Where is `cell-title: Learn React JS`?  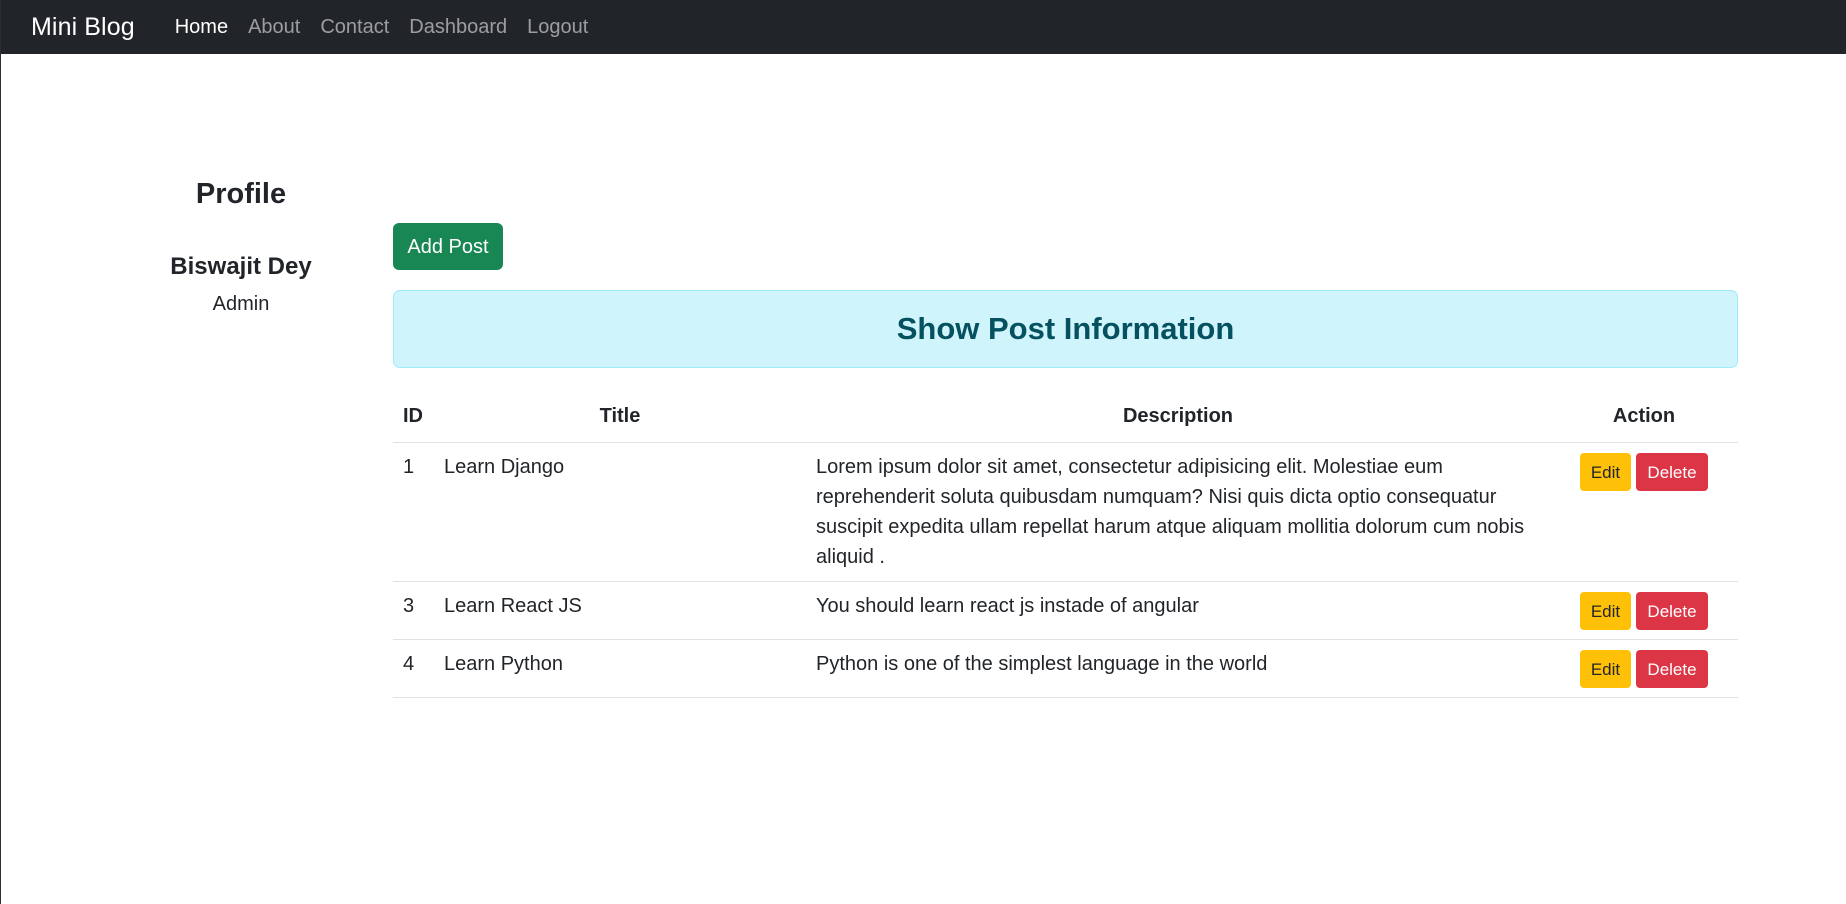 cell-title: Learn React JS is located at coordinates (620, 610).